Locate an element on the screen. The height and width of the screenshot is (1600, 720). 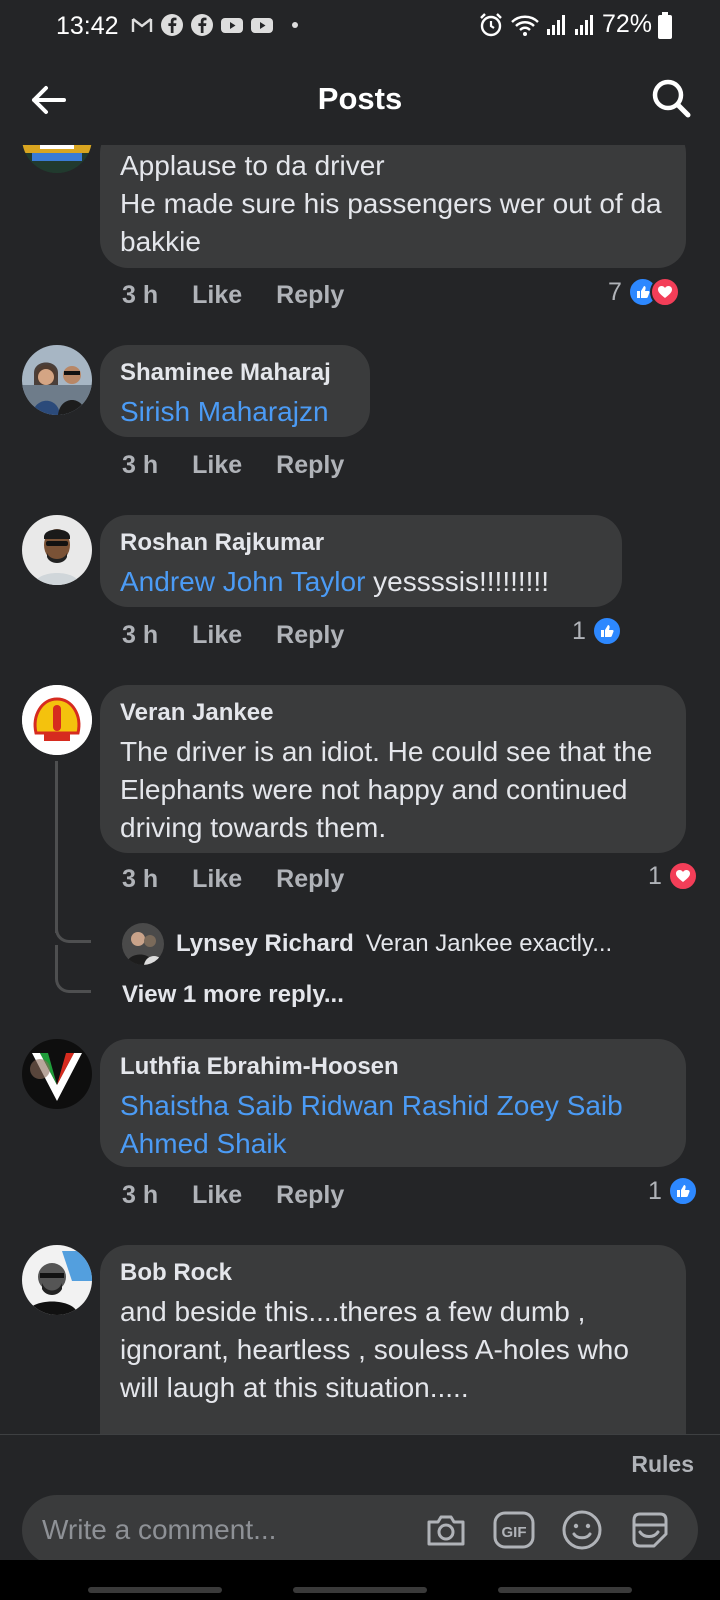
svg-text: GIF is located at coordinates (514, 1532).